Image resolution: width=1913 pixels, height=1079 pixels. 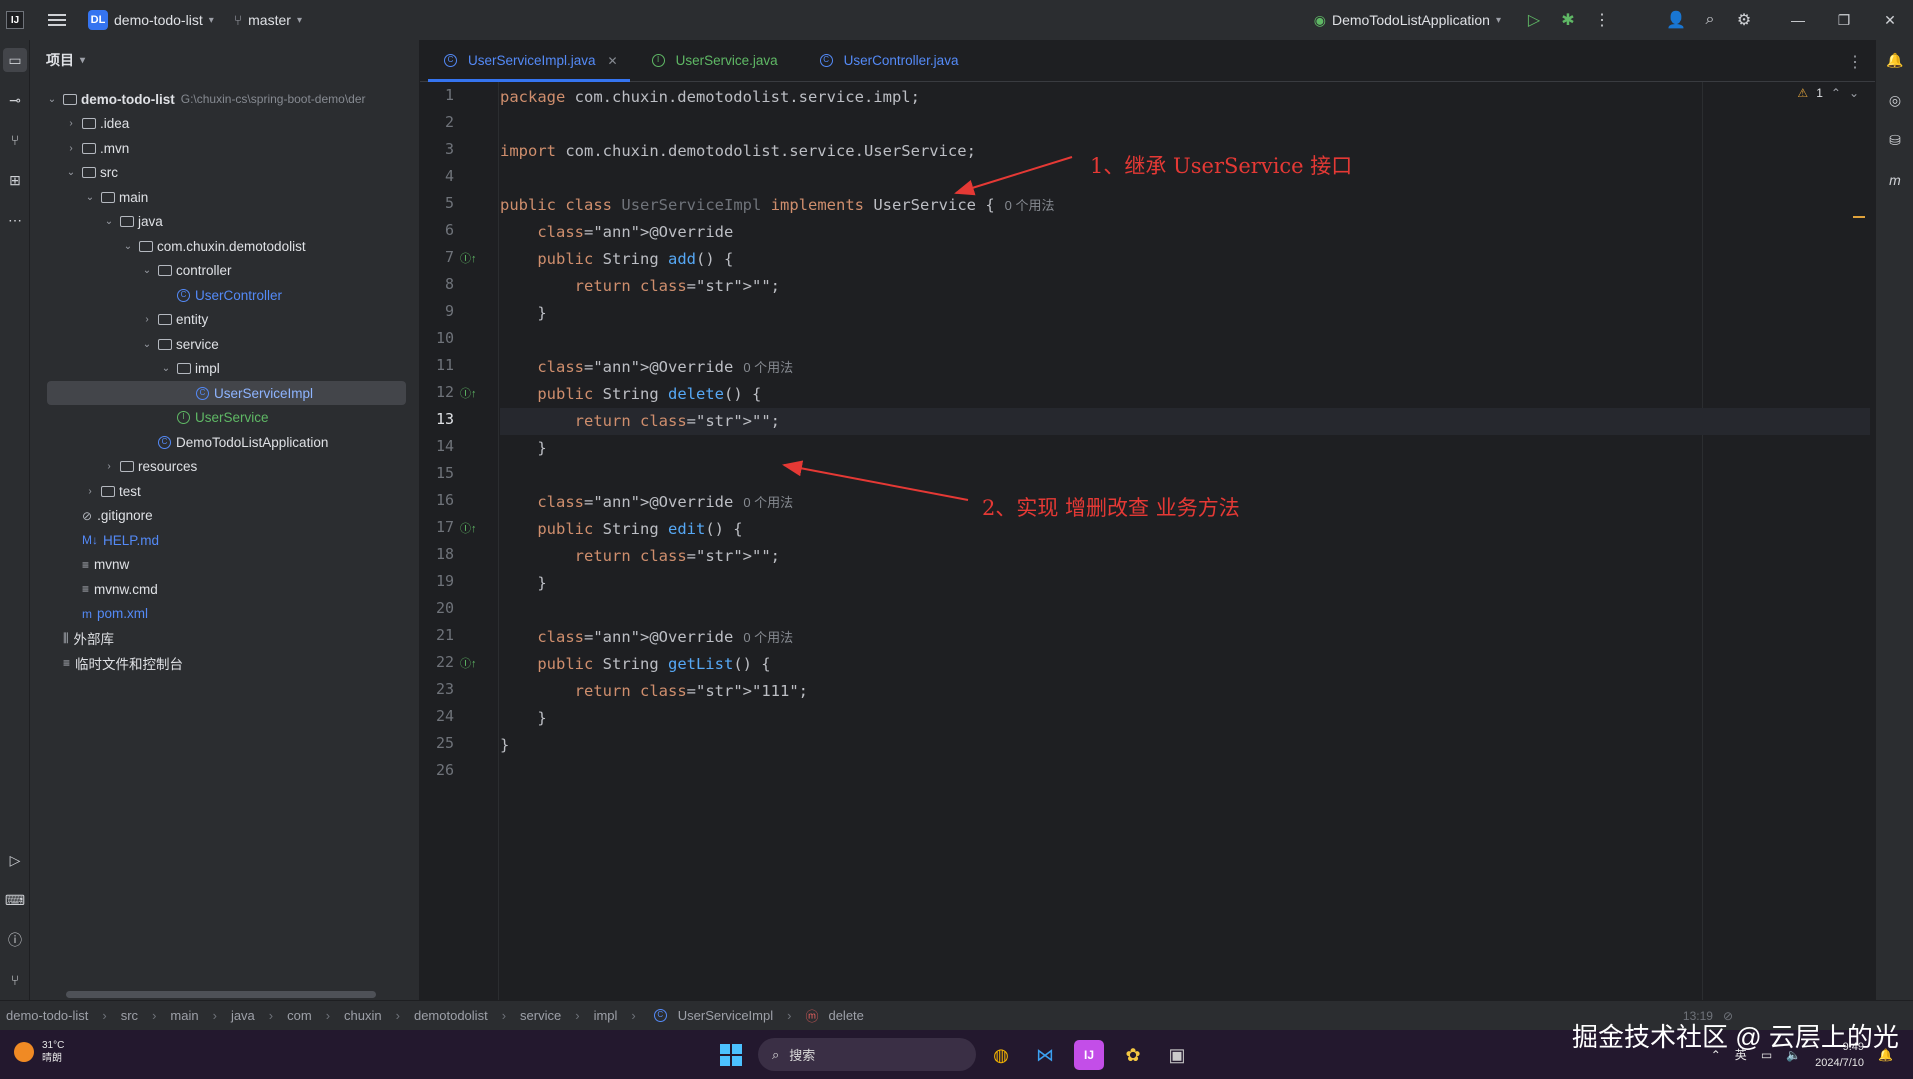 What do you see at coordinates (15, 20) in the screenshot?
I see `intellij-logo-icon: IJ` at bounding box center [15, 20].